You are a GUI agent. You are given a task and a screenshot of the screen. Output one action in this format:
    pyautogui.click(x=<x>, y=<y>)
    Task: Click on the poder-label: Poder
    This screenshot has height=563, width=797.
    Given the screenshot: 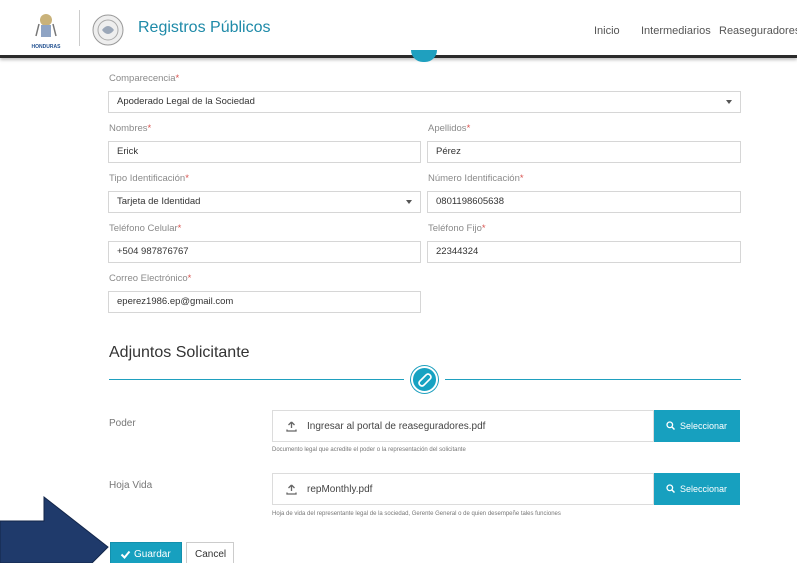 What is the action you would take?
    pyautogui.click(x=122, y=423)
    